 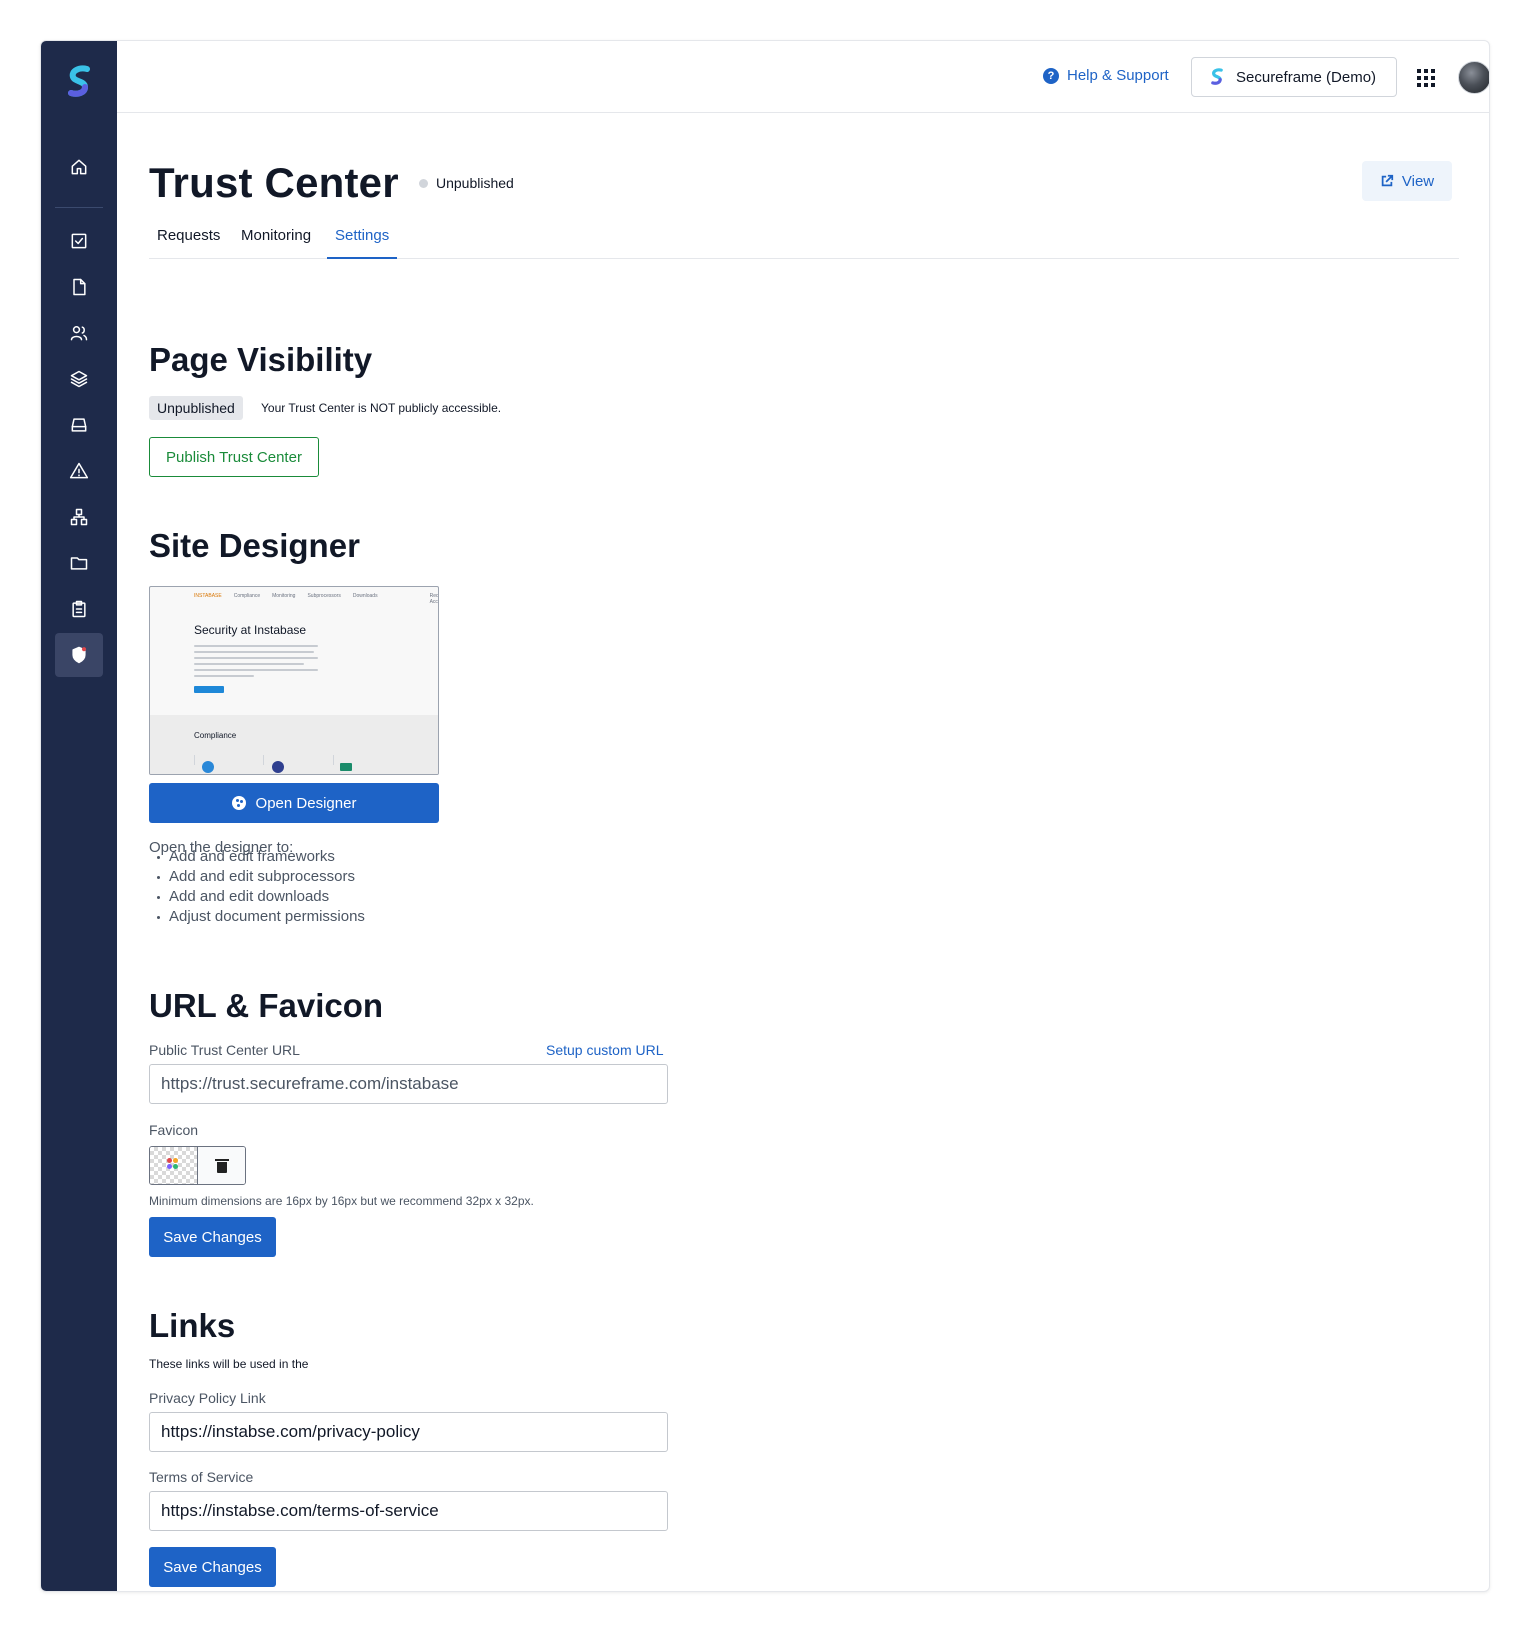 I want to click on delete-favicon-button, so click(x=221, y=1165).